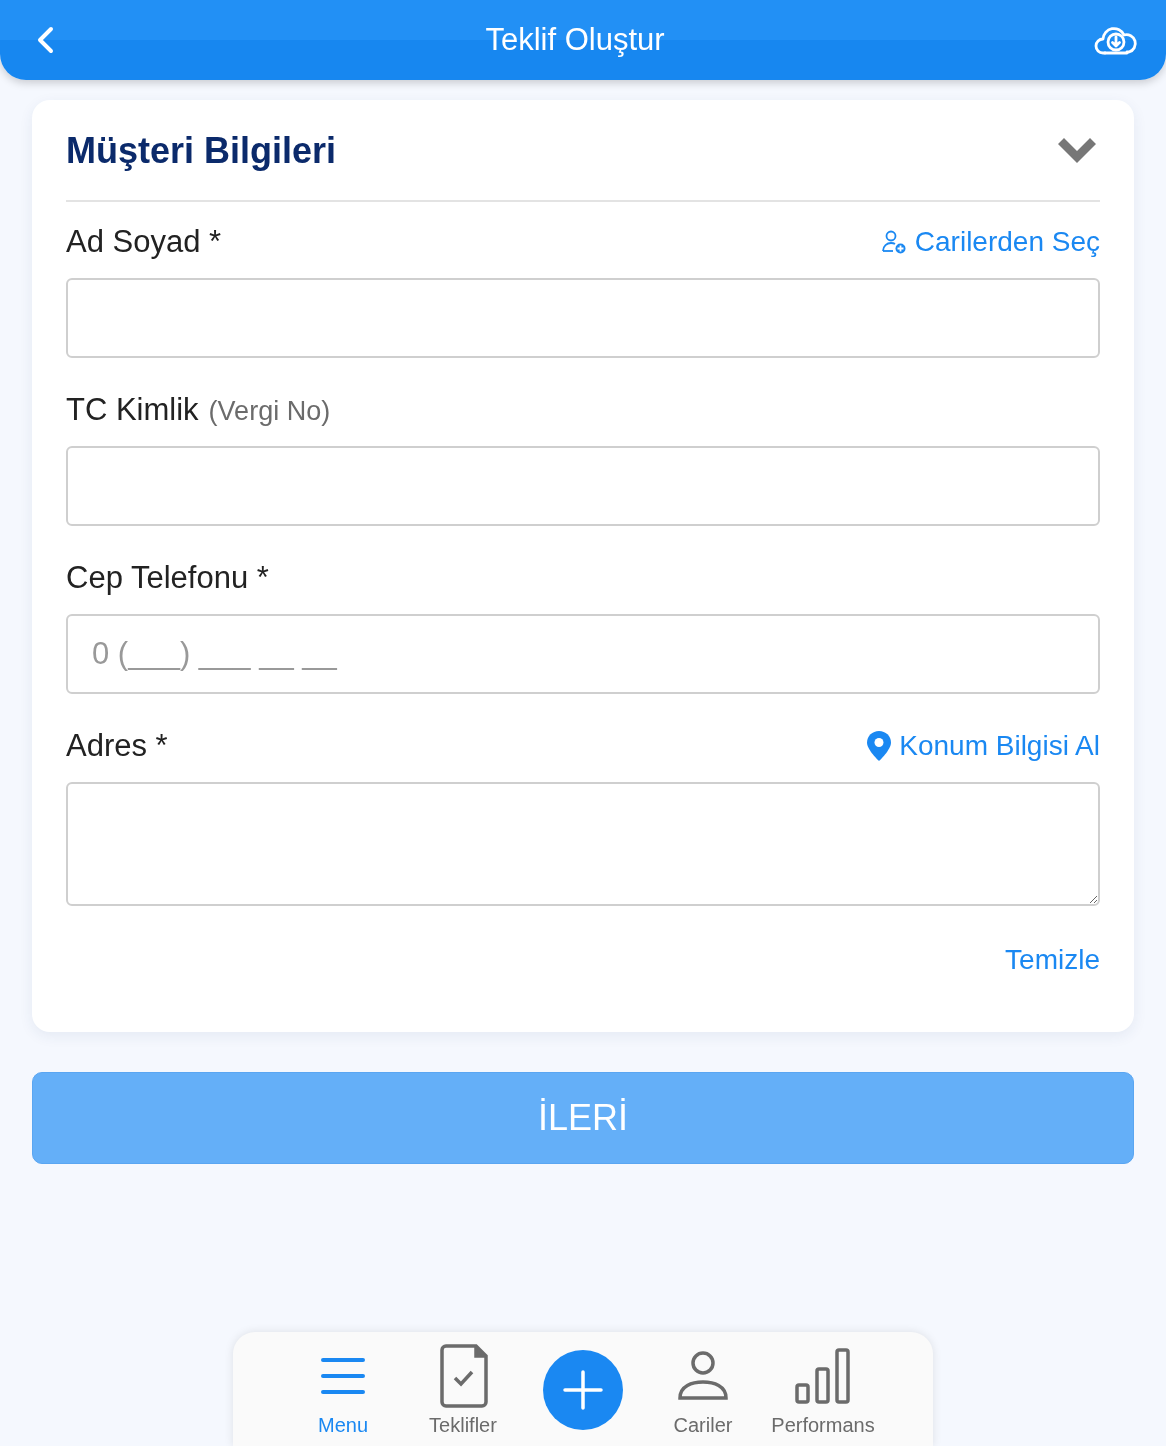 Image resolution: width=1166 pixels, height=1446 pixels. I want to click on document-check-icon, so click(463, 1376).